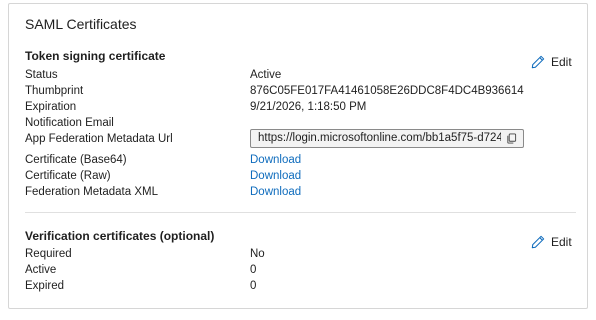 The image size is (596, 320). Describe the element at coordinates (387, 91) in the screenshot. I see `thumbprint-value: 876C05FE017FA41461058E26DDC8F4DC4B936614` at that location.